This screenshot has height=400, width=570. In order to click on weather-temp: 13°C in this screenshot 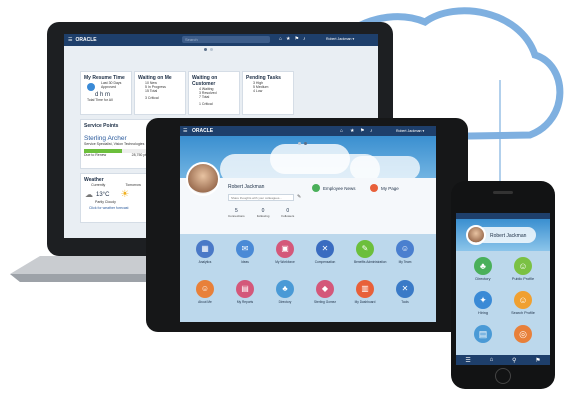, I will do `click(103, 194)`.